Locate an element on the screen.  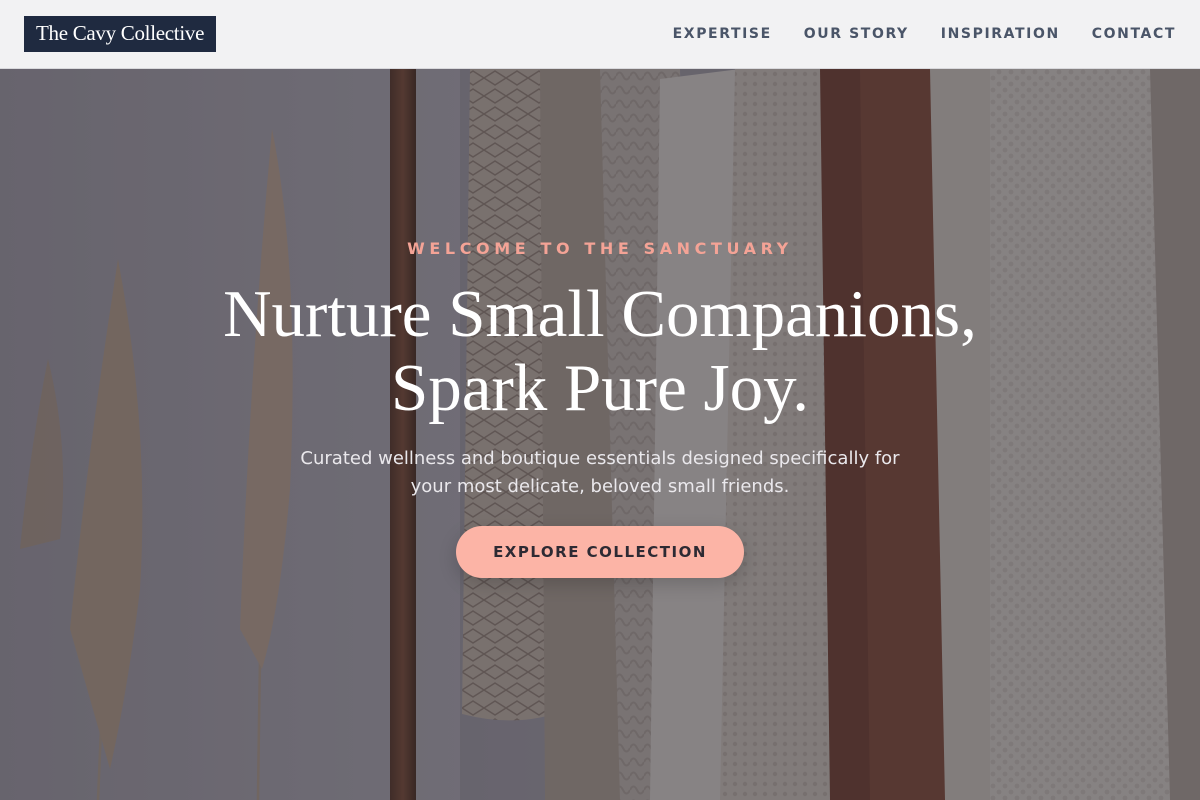
explore-collection-button: EXPLORE COLLECTION is located at coordinates (600, 552).